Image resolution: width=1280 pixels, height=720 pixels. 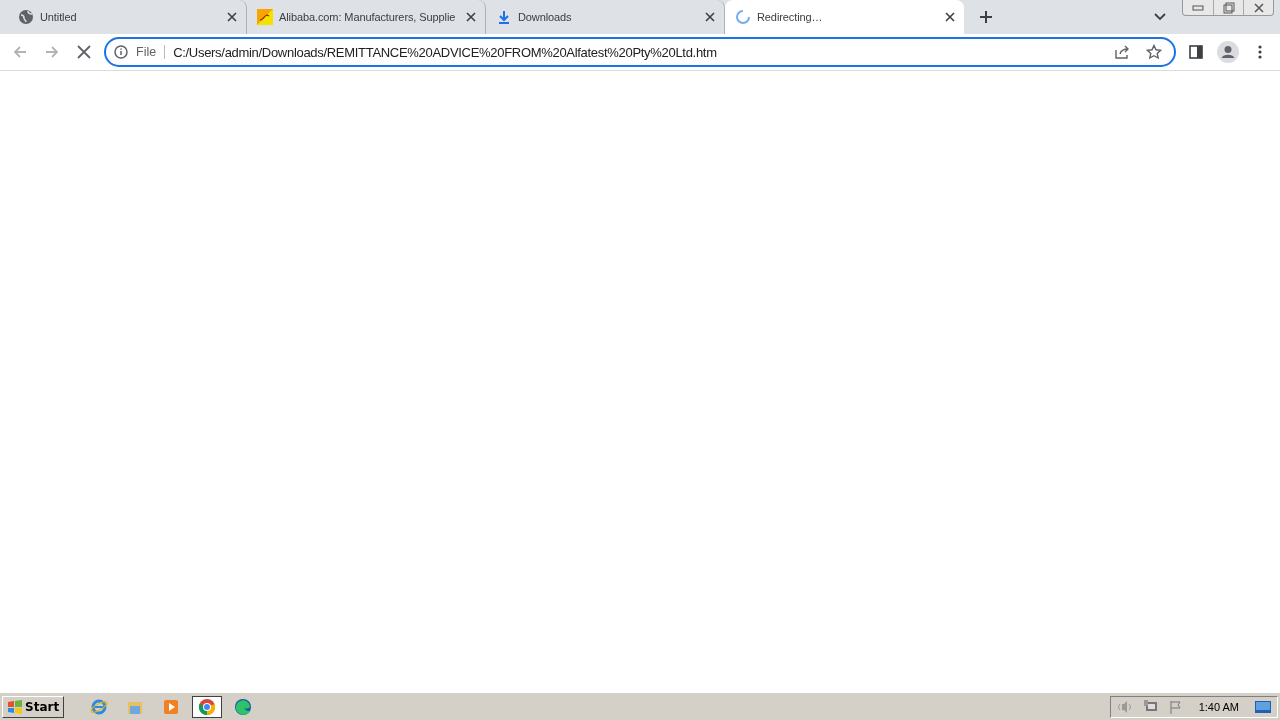 I want to click on clock: 1:40 AM, so click(x=1218, y=706).